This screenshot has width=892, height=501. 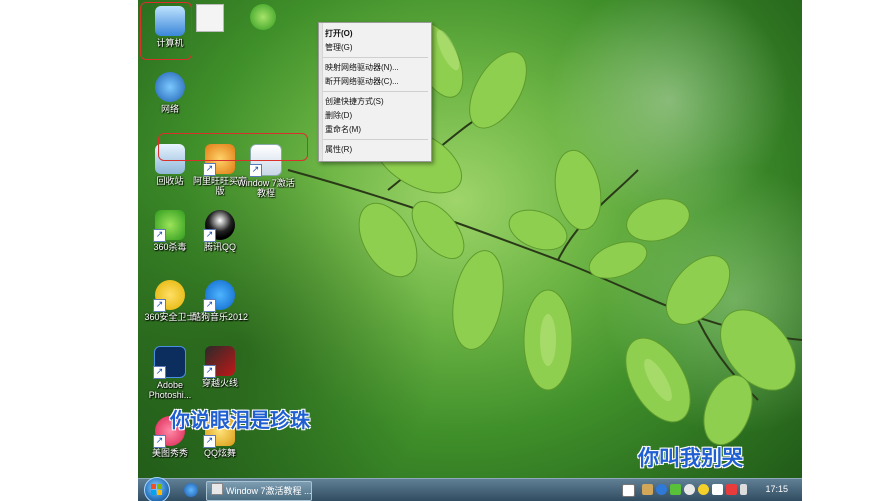 I want to click on crossfire-icon: ↗, so click(x=219, y=362).